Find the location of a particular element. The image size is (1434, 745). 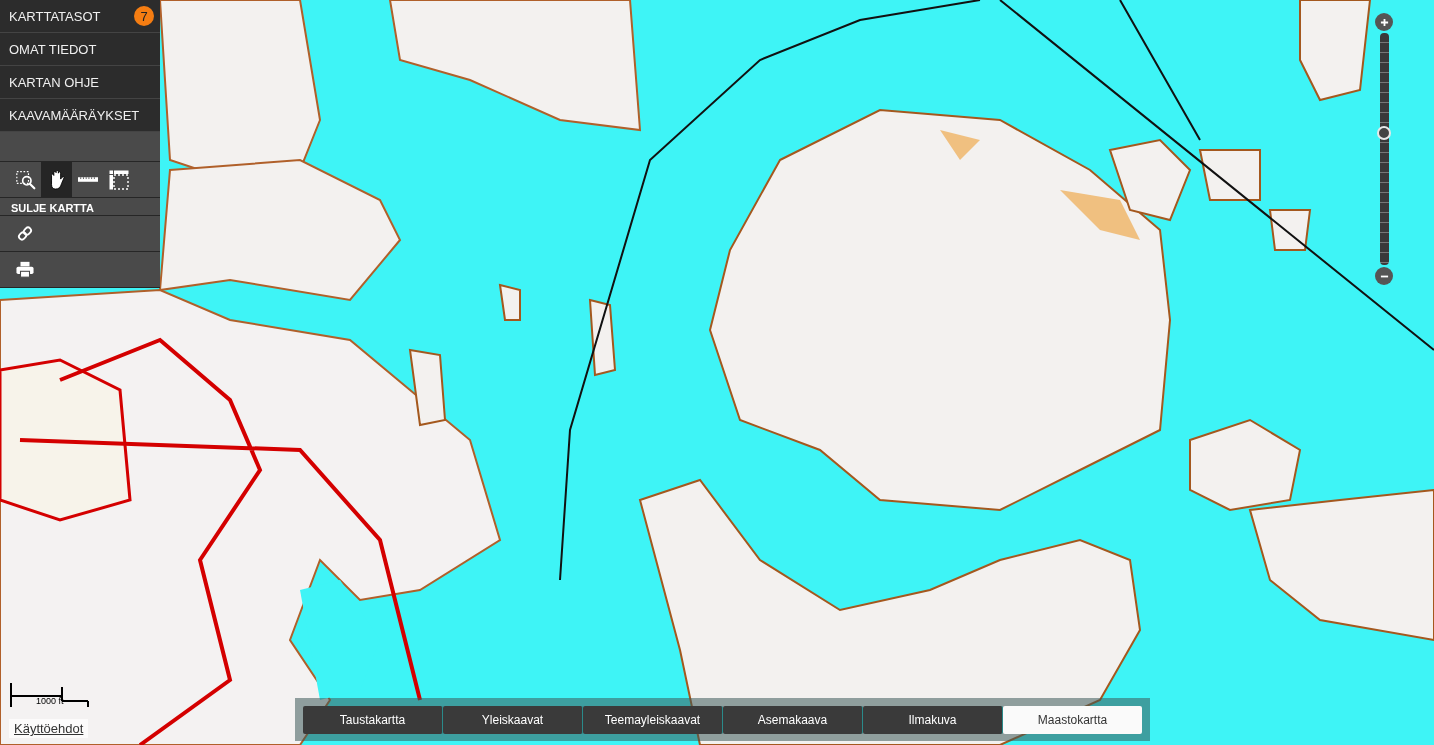

zoom-slider-track is located at coordinates (1384, 149).